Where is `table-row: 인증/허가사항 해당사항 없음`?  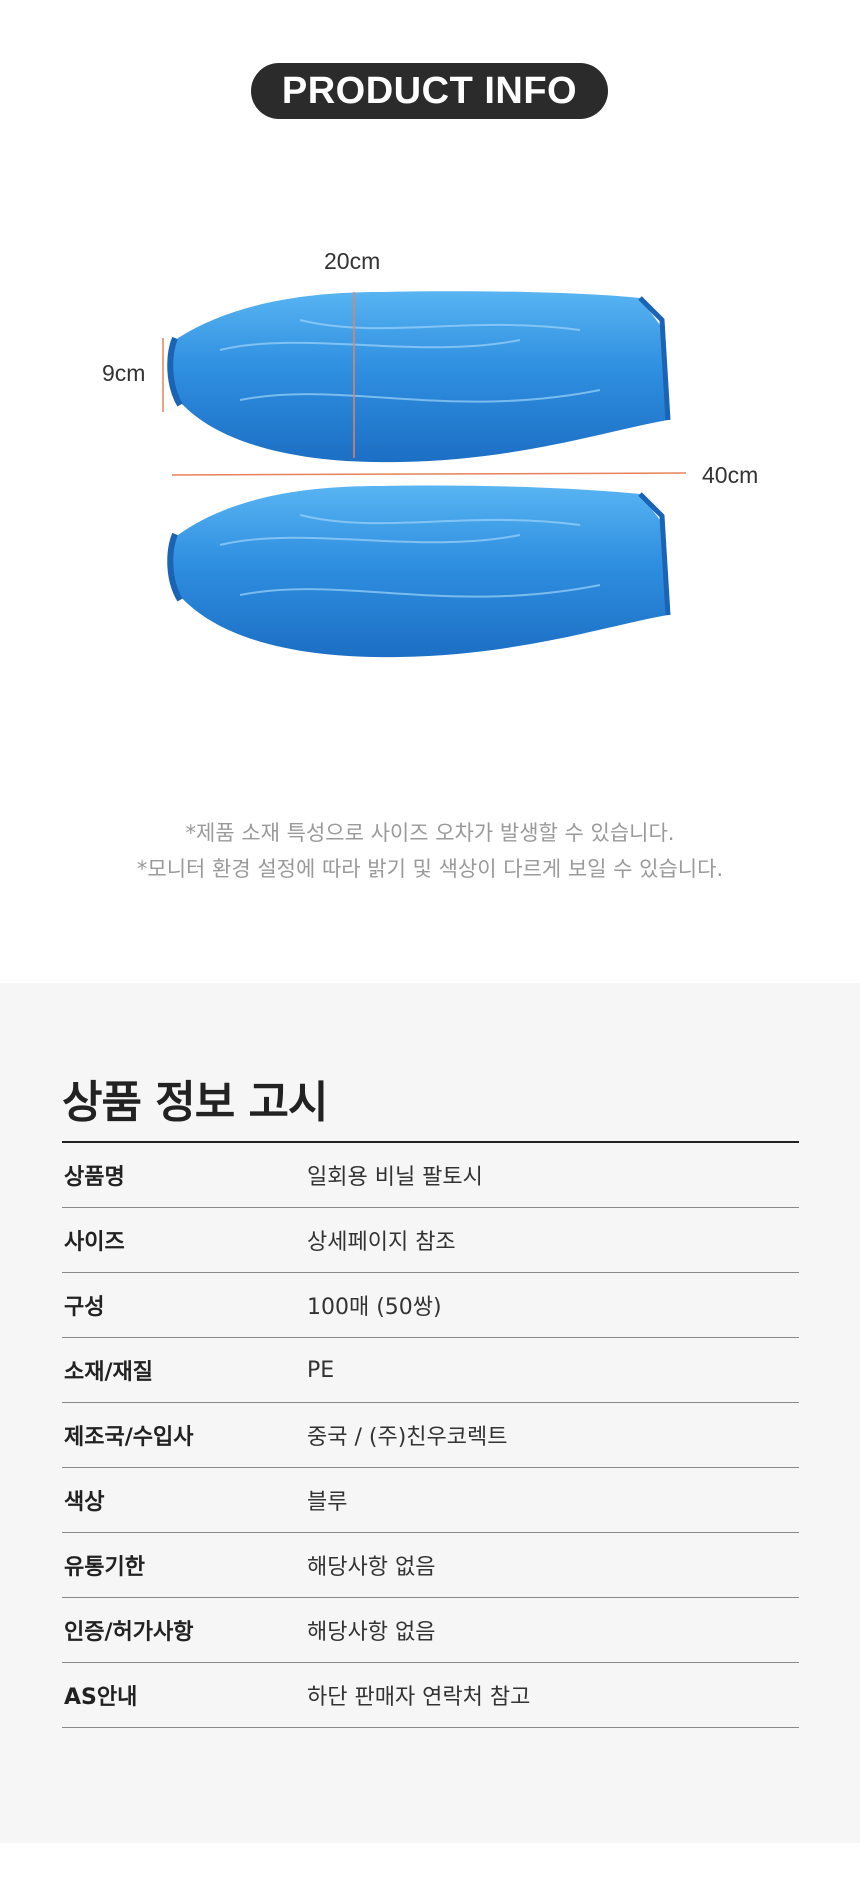 table-row: 인증/허가사항 해당사항 없음 is located at coordinates (430, 1630).